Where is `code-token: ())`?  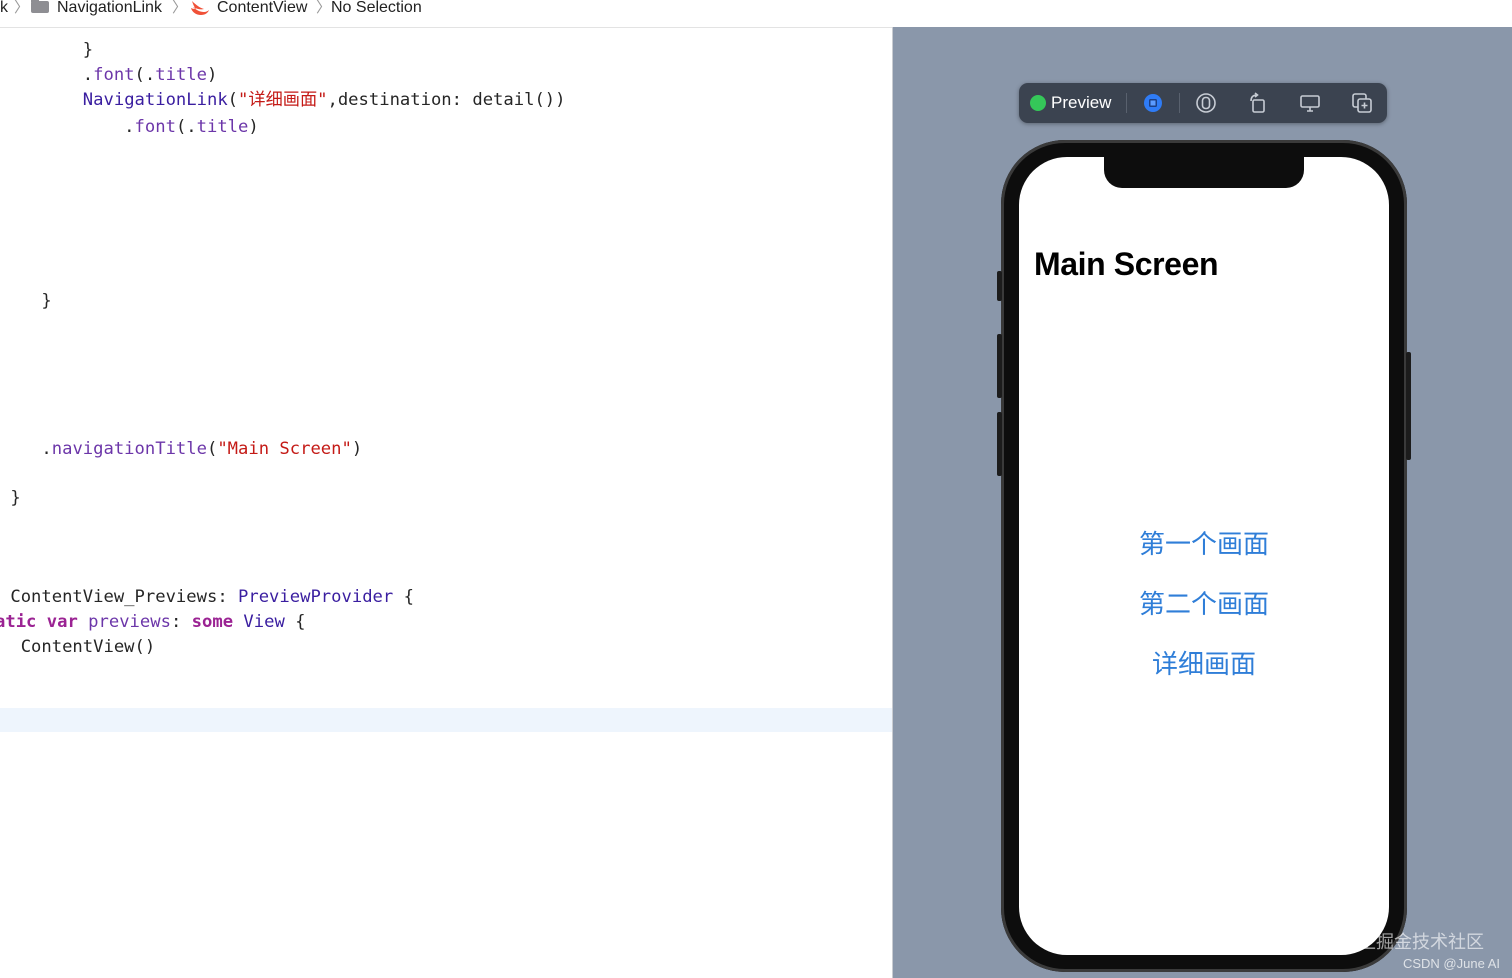 code-token: ()) is located at coordinates (550, 100).